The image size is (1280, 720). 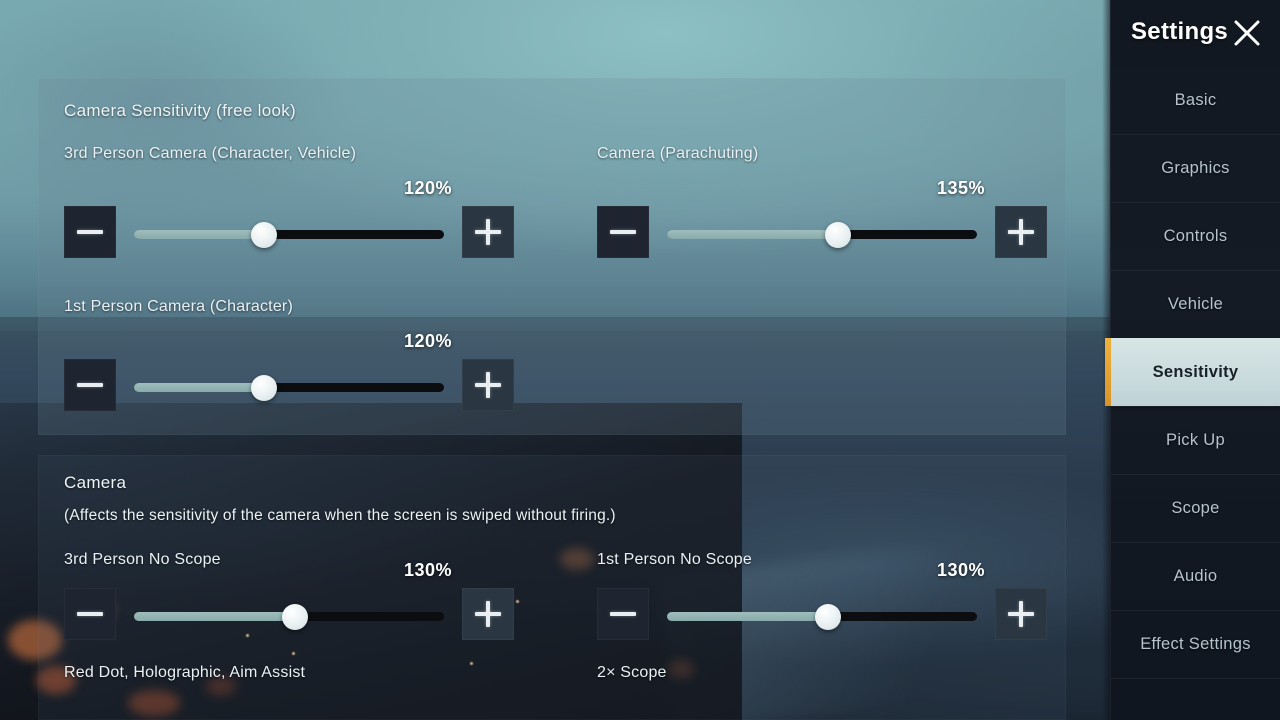 I want to click on sidebar-item-label: Vehicle, so click(x=1195, y=304).